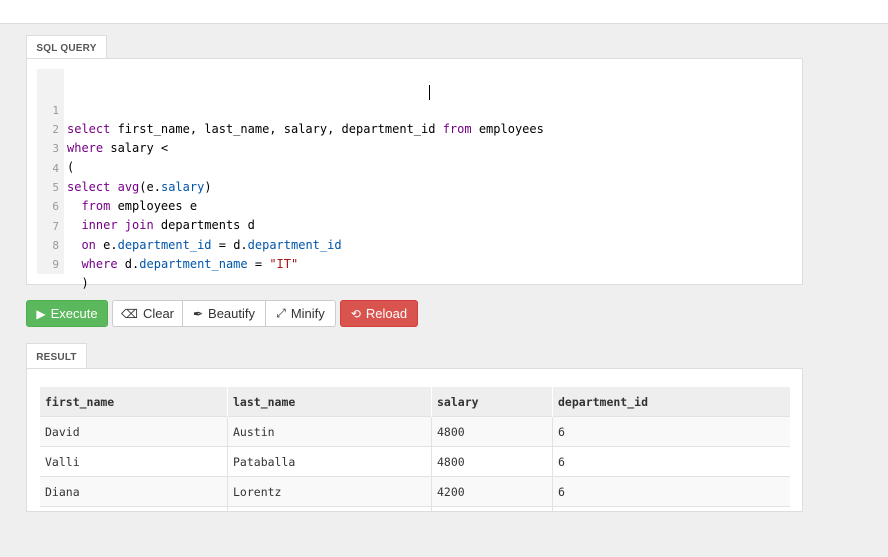 The width and height of the screenshot is (888, 557). Describe the element at coordinates (444, 12) in the screenshot. I see `top-bar` at that location.